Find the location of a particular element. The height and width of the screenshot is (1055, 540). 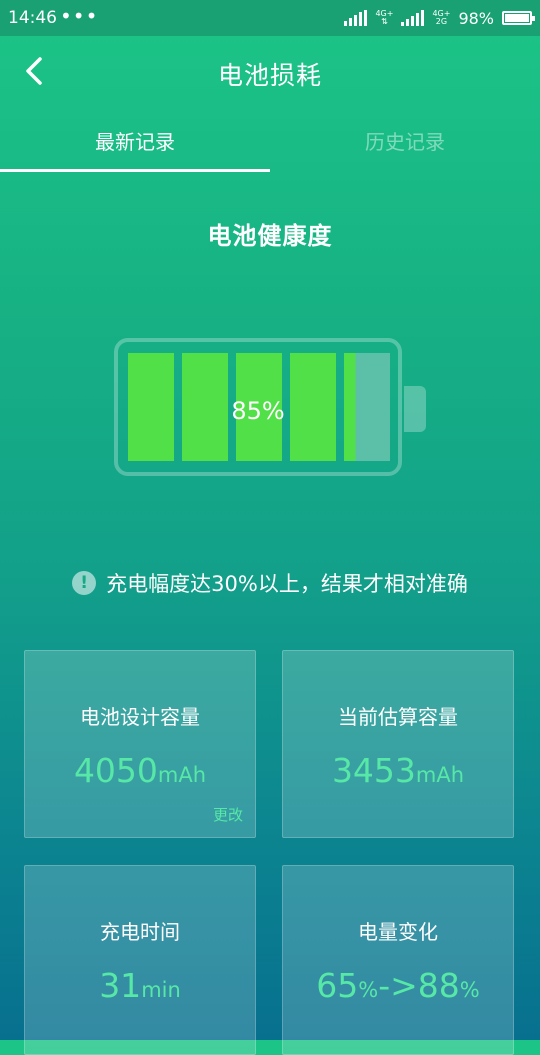

info-exclamation-icon: ! is located at coordinates (84, 583).